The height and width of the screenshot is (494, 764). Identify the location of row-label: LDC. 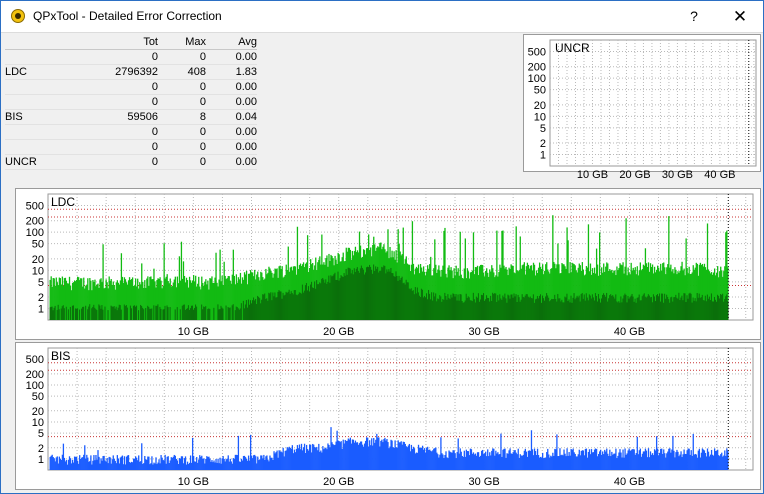
(16, 72).